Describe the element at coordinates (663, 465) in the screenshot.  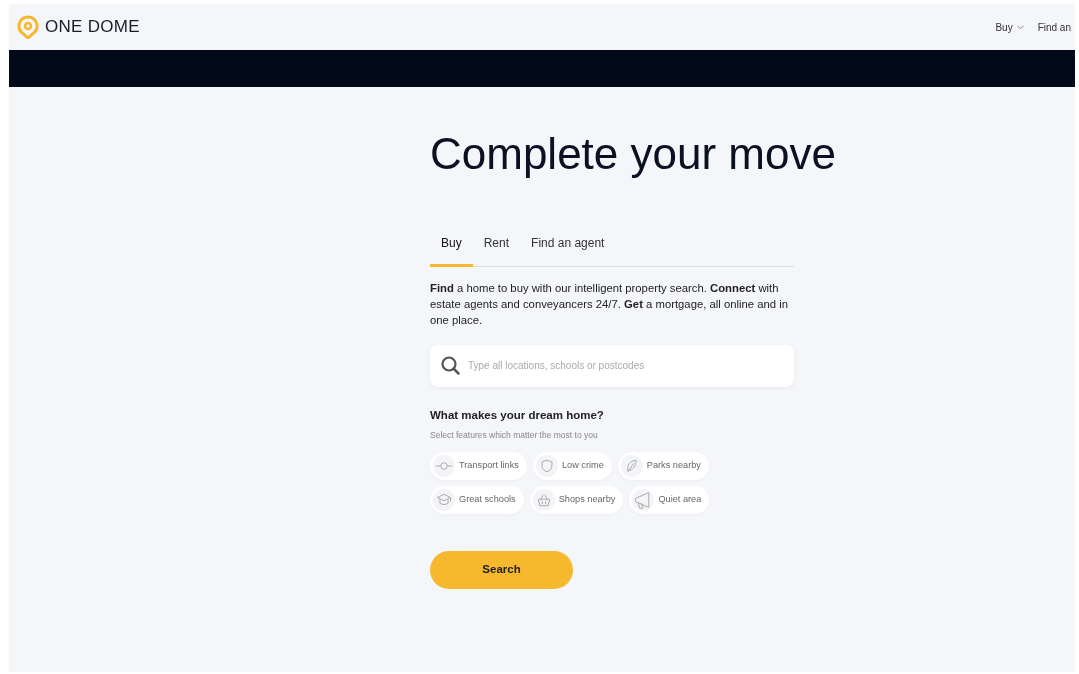
I see `feature-chip: Parks nearby` at that location.